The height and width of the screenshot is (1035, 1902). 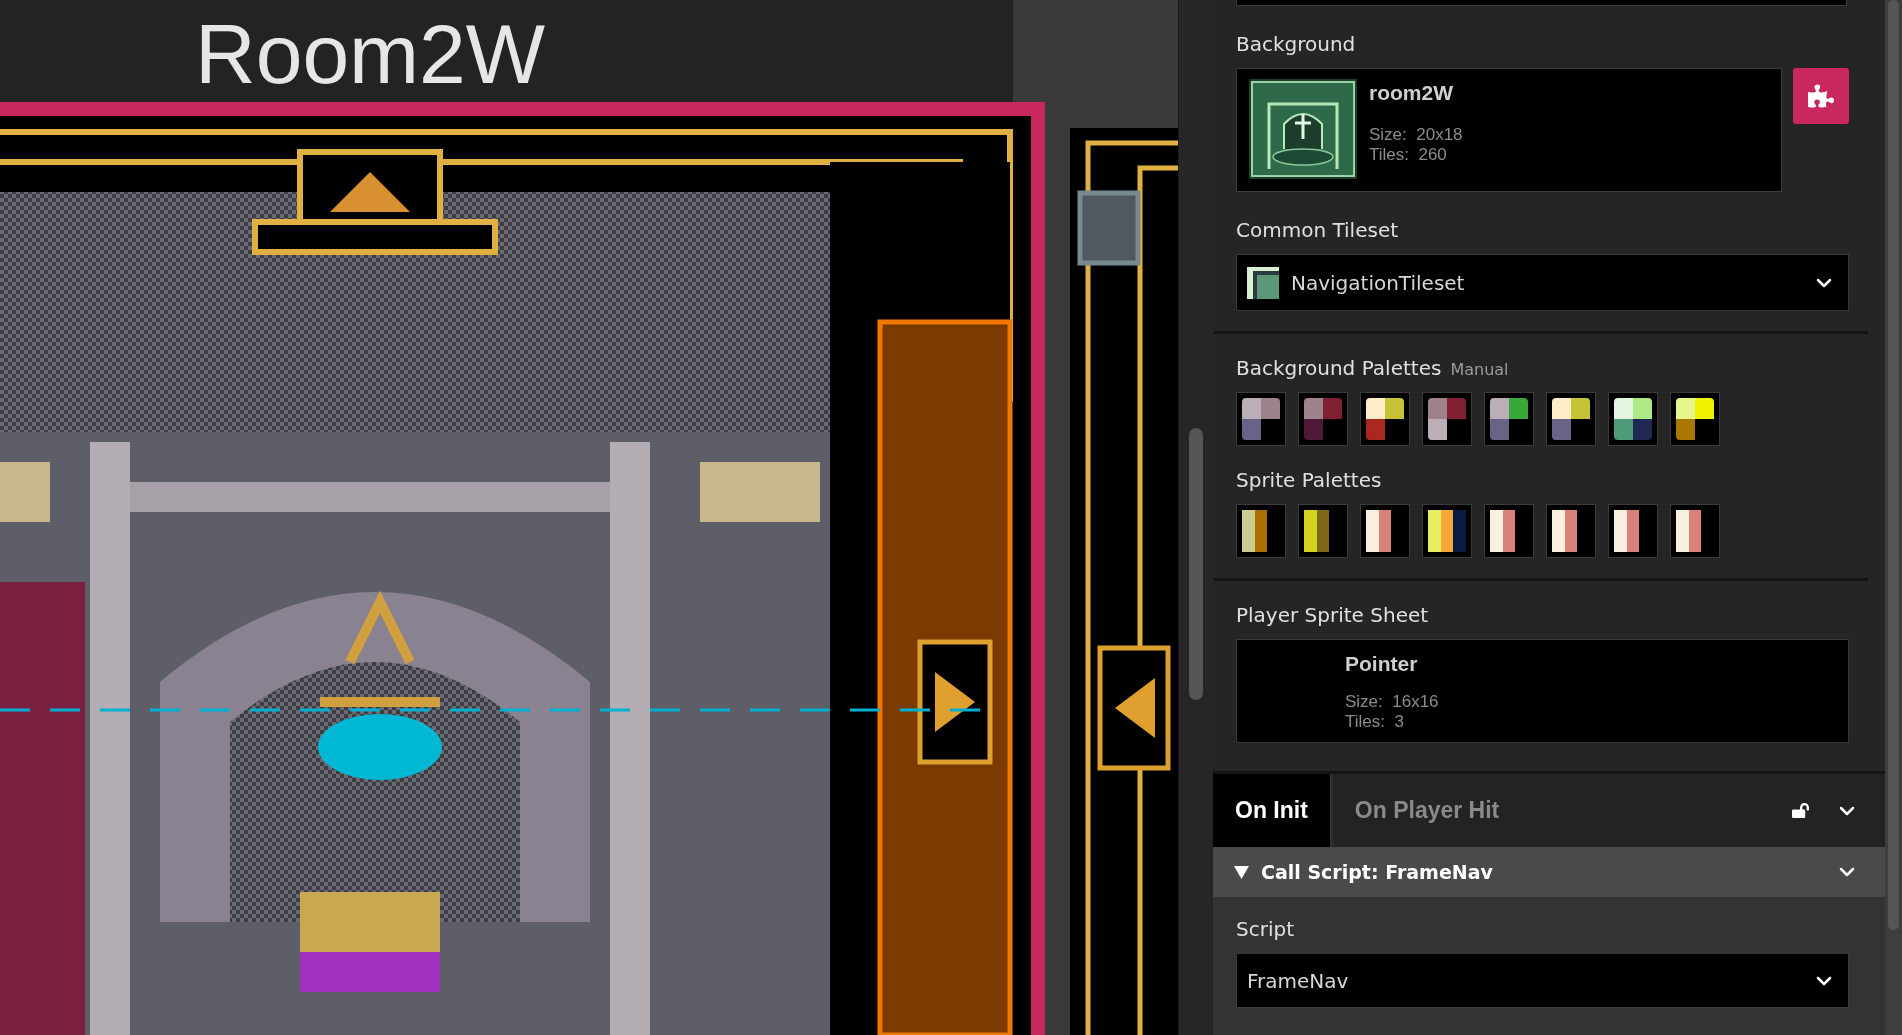 What do you see at coordinates (1375, 722) in the screenshot?
I see `tiles-text: Tiles: 3` at bounding box center [1375, 722].